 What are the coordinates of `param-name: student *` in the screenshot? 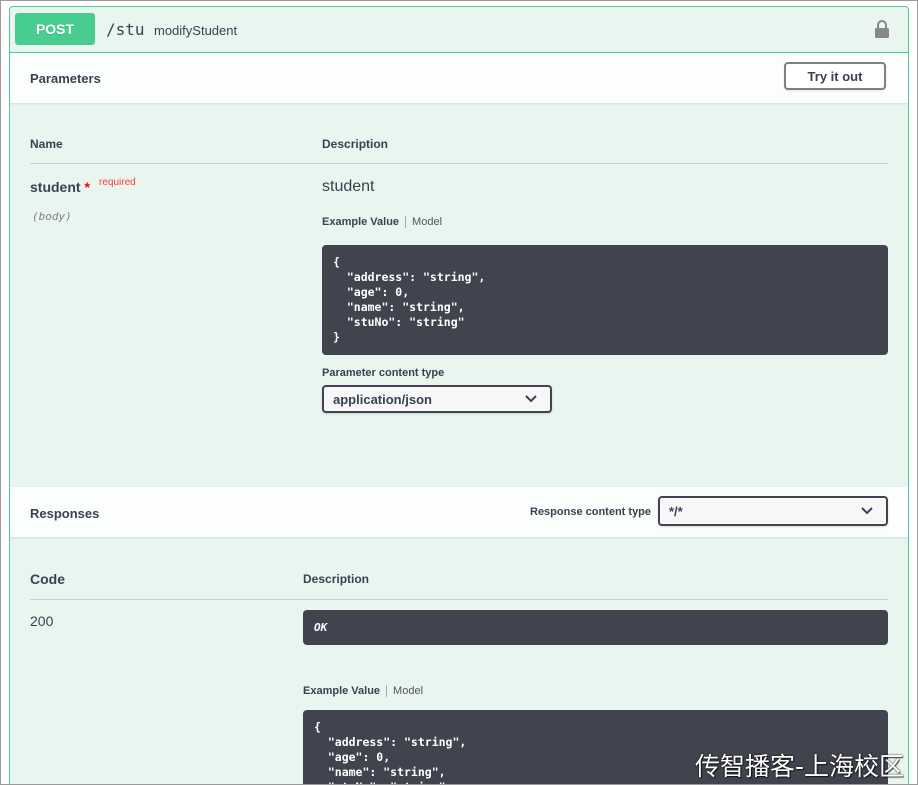 It's located at (60, 187).